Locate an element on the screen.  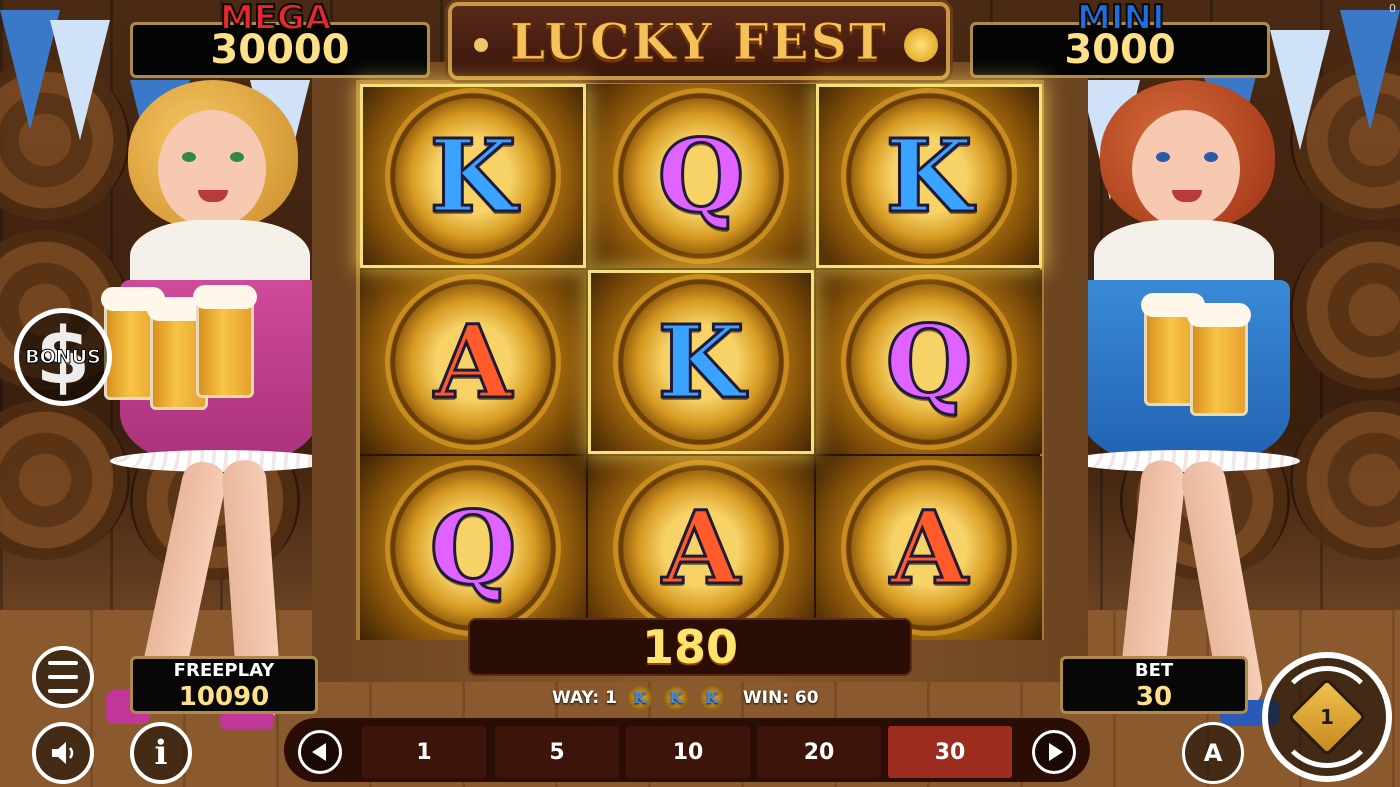
win-line-info: WAY: 1 K K K WIN: 60 is located at coordinates (685, 698).